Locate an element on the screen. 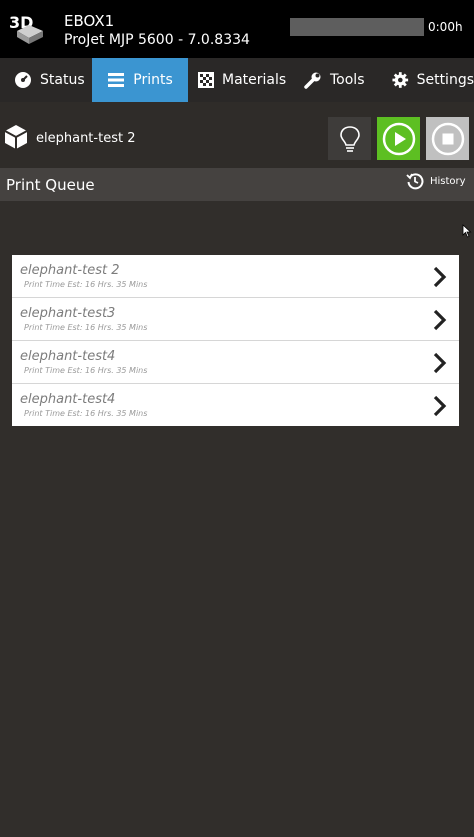  device-model: ProJet MJP 5600 - 7.0.8334 is located at coordinates (157, 40).